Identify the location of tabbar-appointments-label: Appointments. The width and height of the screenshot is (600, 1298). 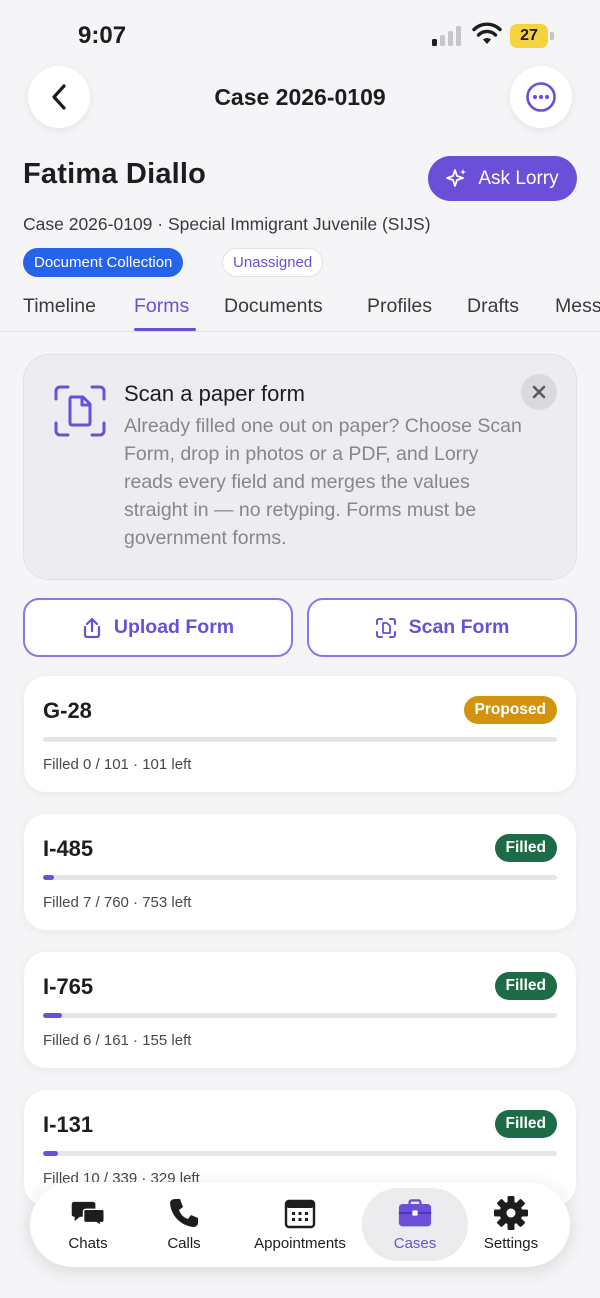
(300, 1243).